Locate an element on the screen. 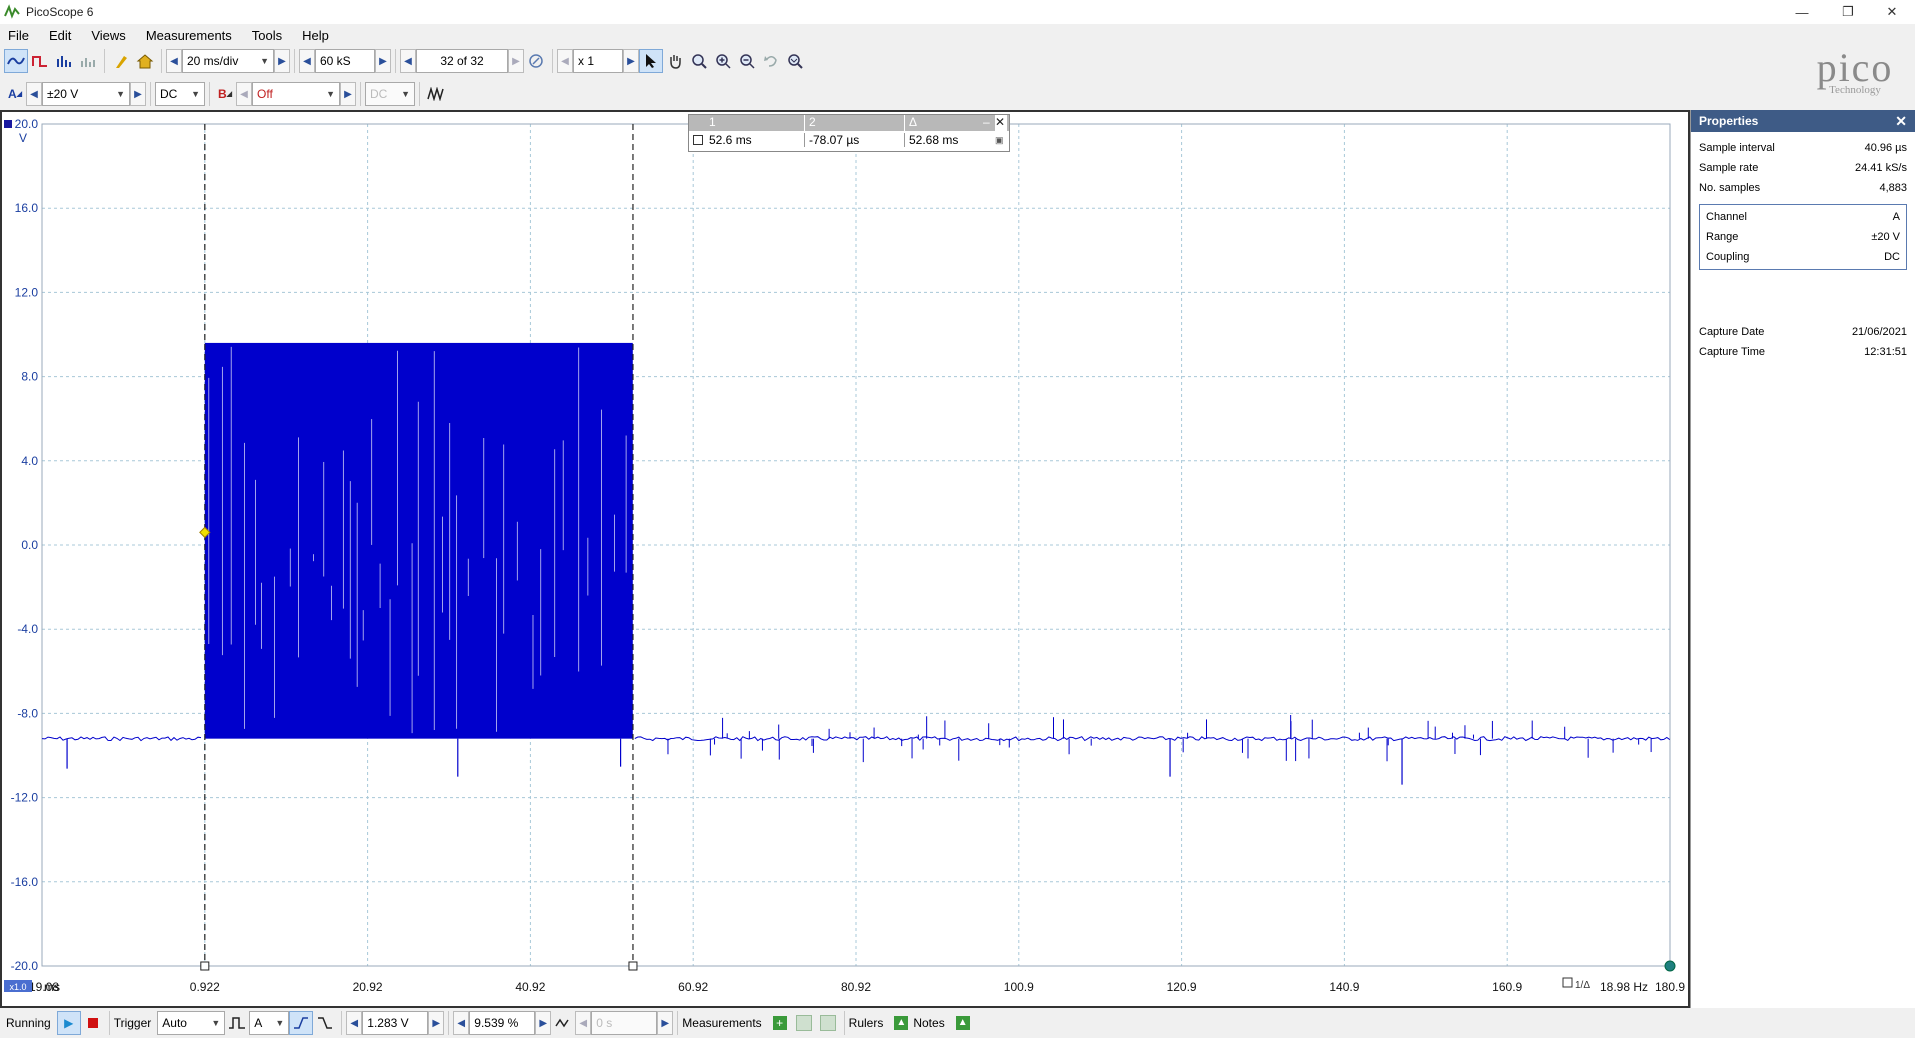 Image resolution: width=1915 pixels, height=1038 pixels. menu-tools: Tools is located at coordinates (267, 35).